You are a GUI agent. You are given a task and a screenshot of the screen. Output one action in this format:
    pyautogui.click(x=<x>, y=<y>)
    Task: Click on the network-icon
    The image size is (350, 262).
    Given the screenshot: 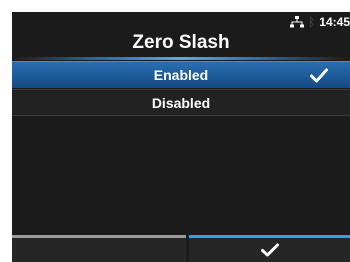 What is the action you would take?
    pyautogui.click(x=297, y=22)
    